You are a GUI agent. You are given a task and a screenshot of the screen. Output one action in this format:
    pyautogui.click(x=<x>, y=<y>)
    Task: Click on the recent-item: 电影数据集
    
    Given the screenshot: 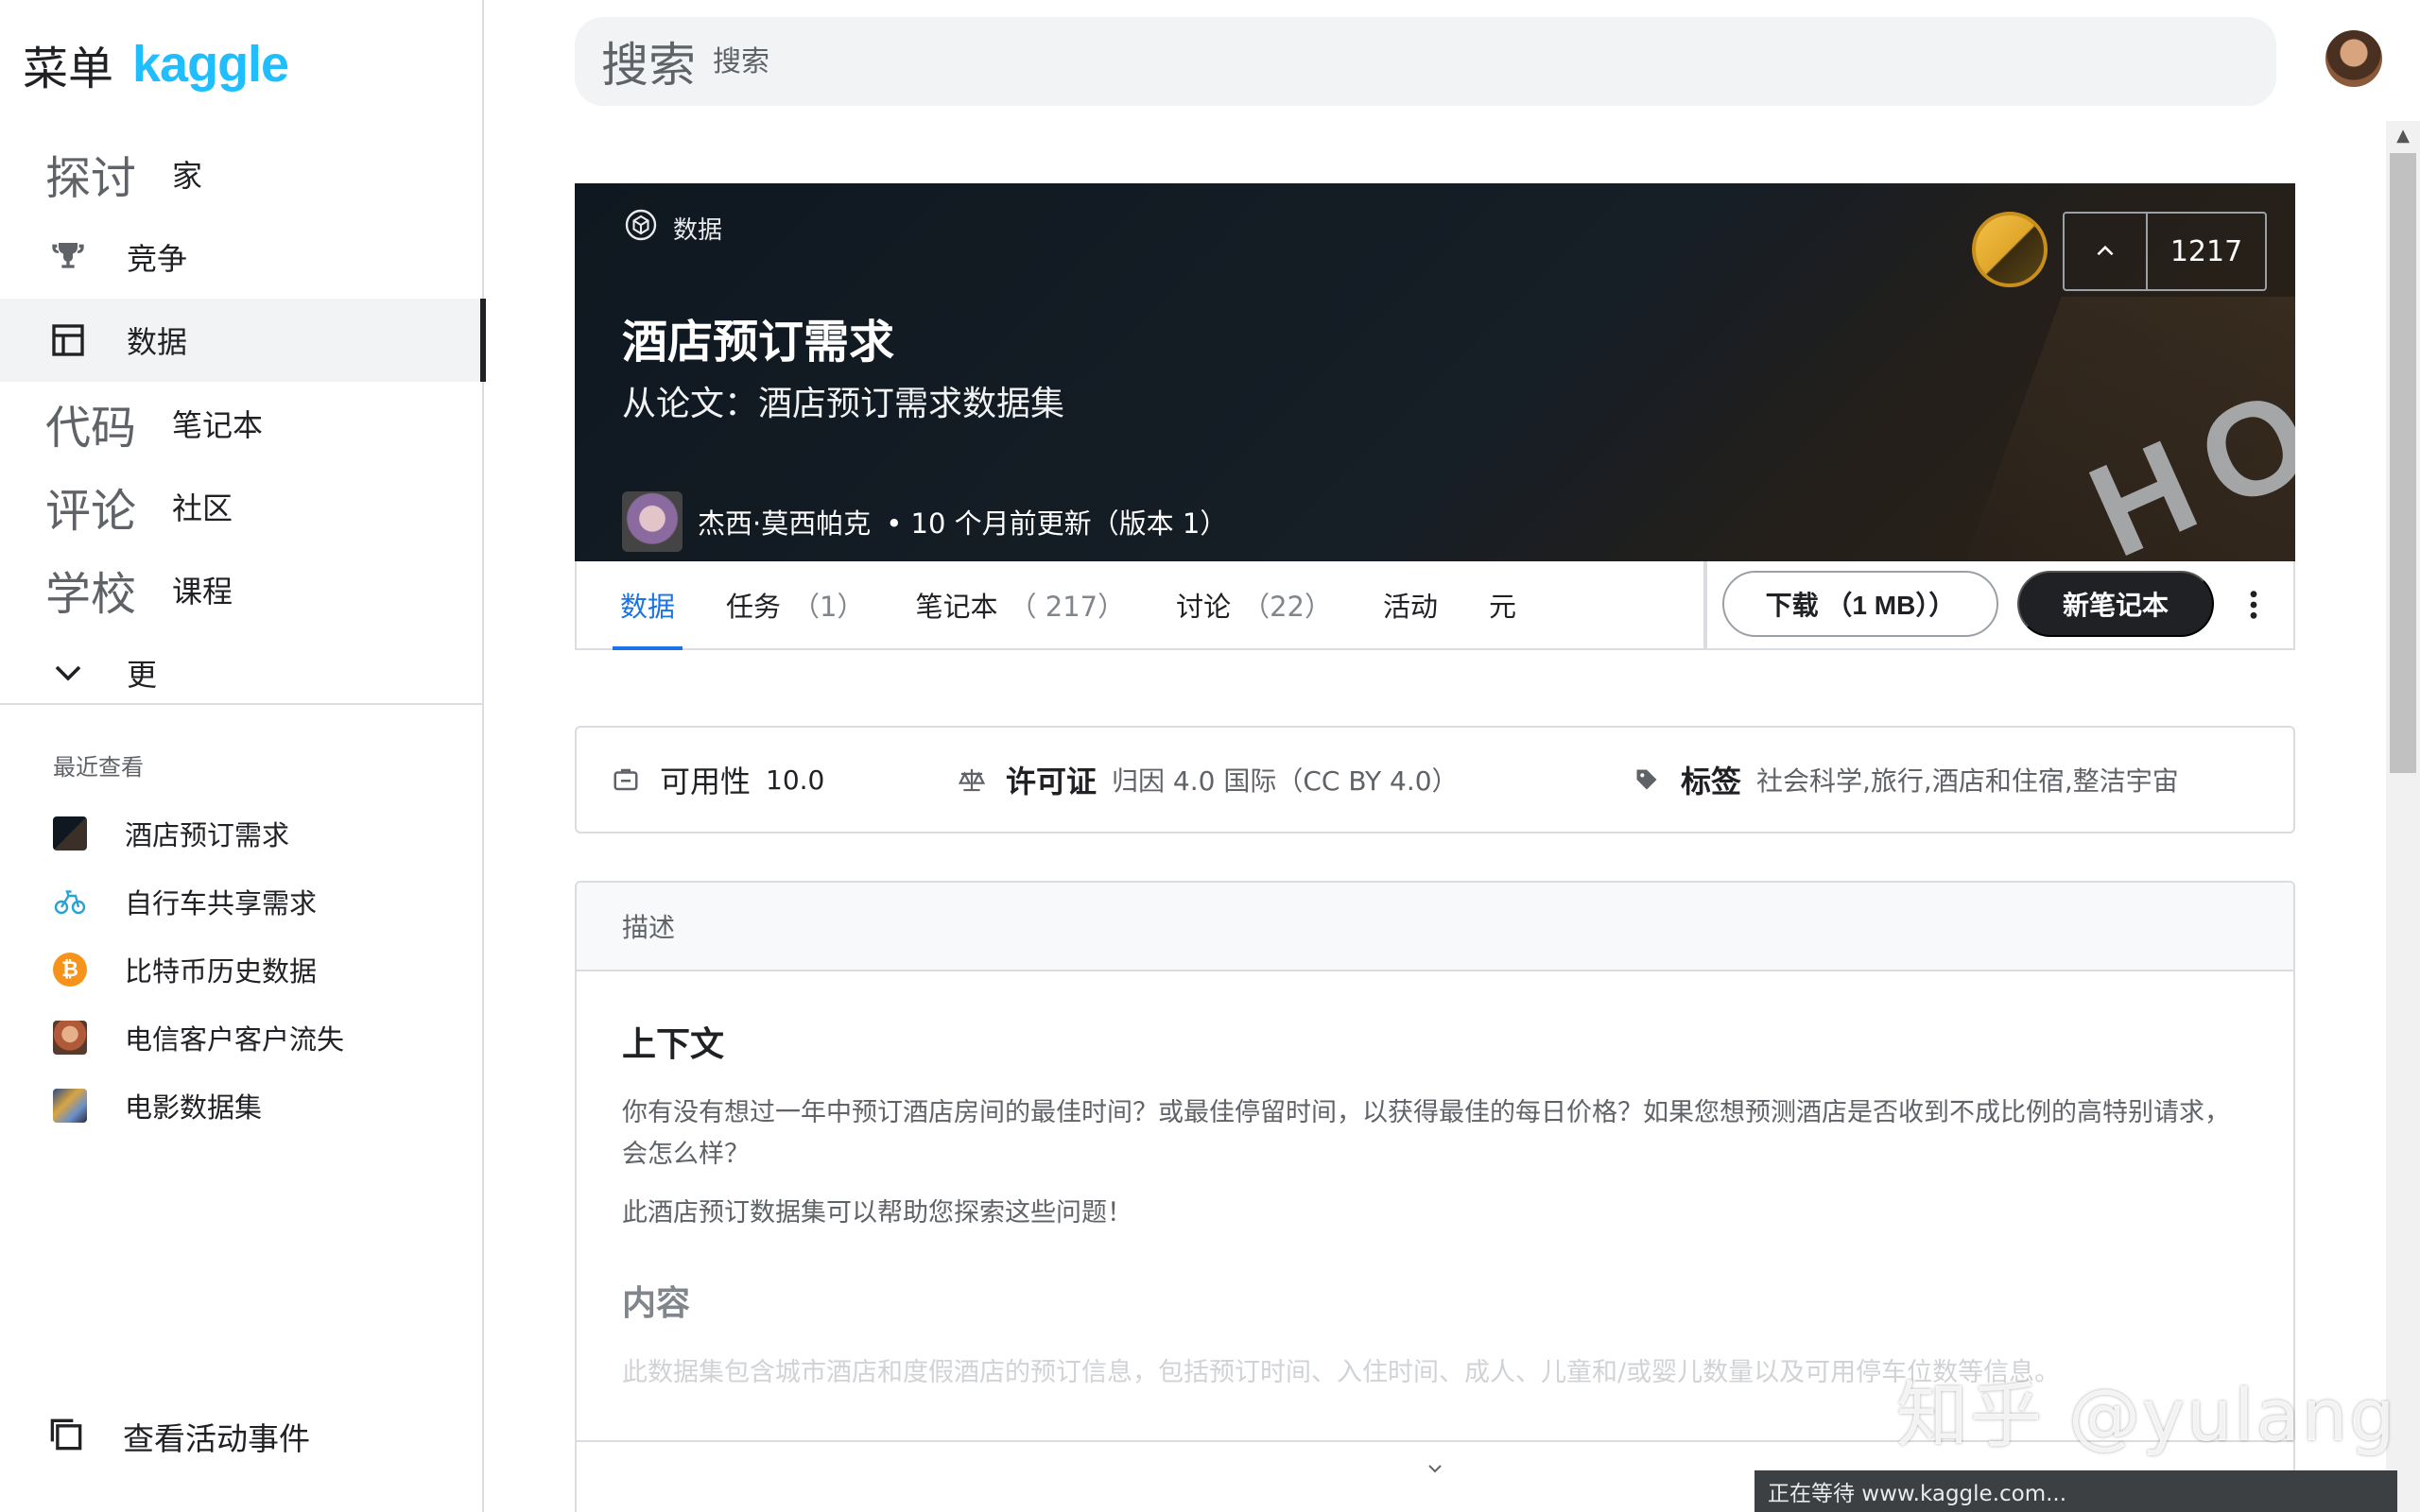 What is the action you would take?
    pyautogui.click(x=261, y=1106)
    